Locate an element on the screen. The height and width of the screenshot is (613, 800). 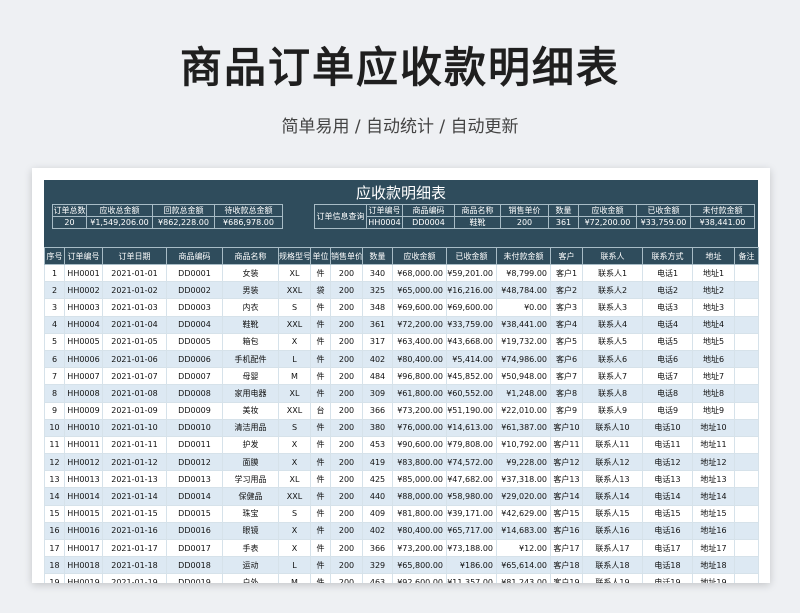
table-cell: HH0009 is located at coordinates (83, 410).